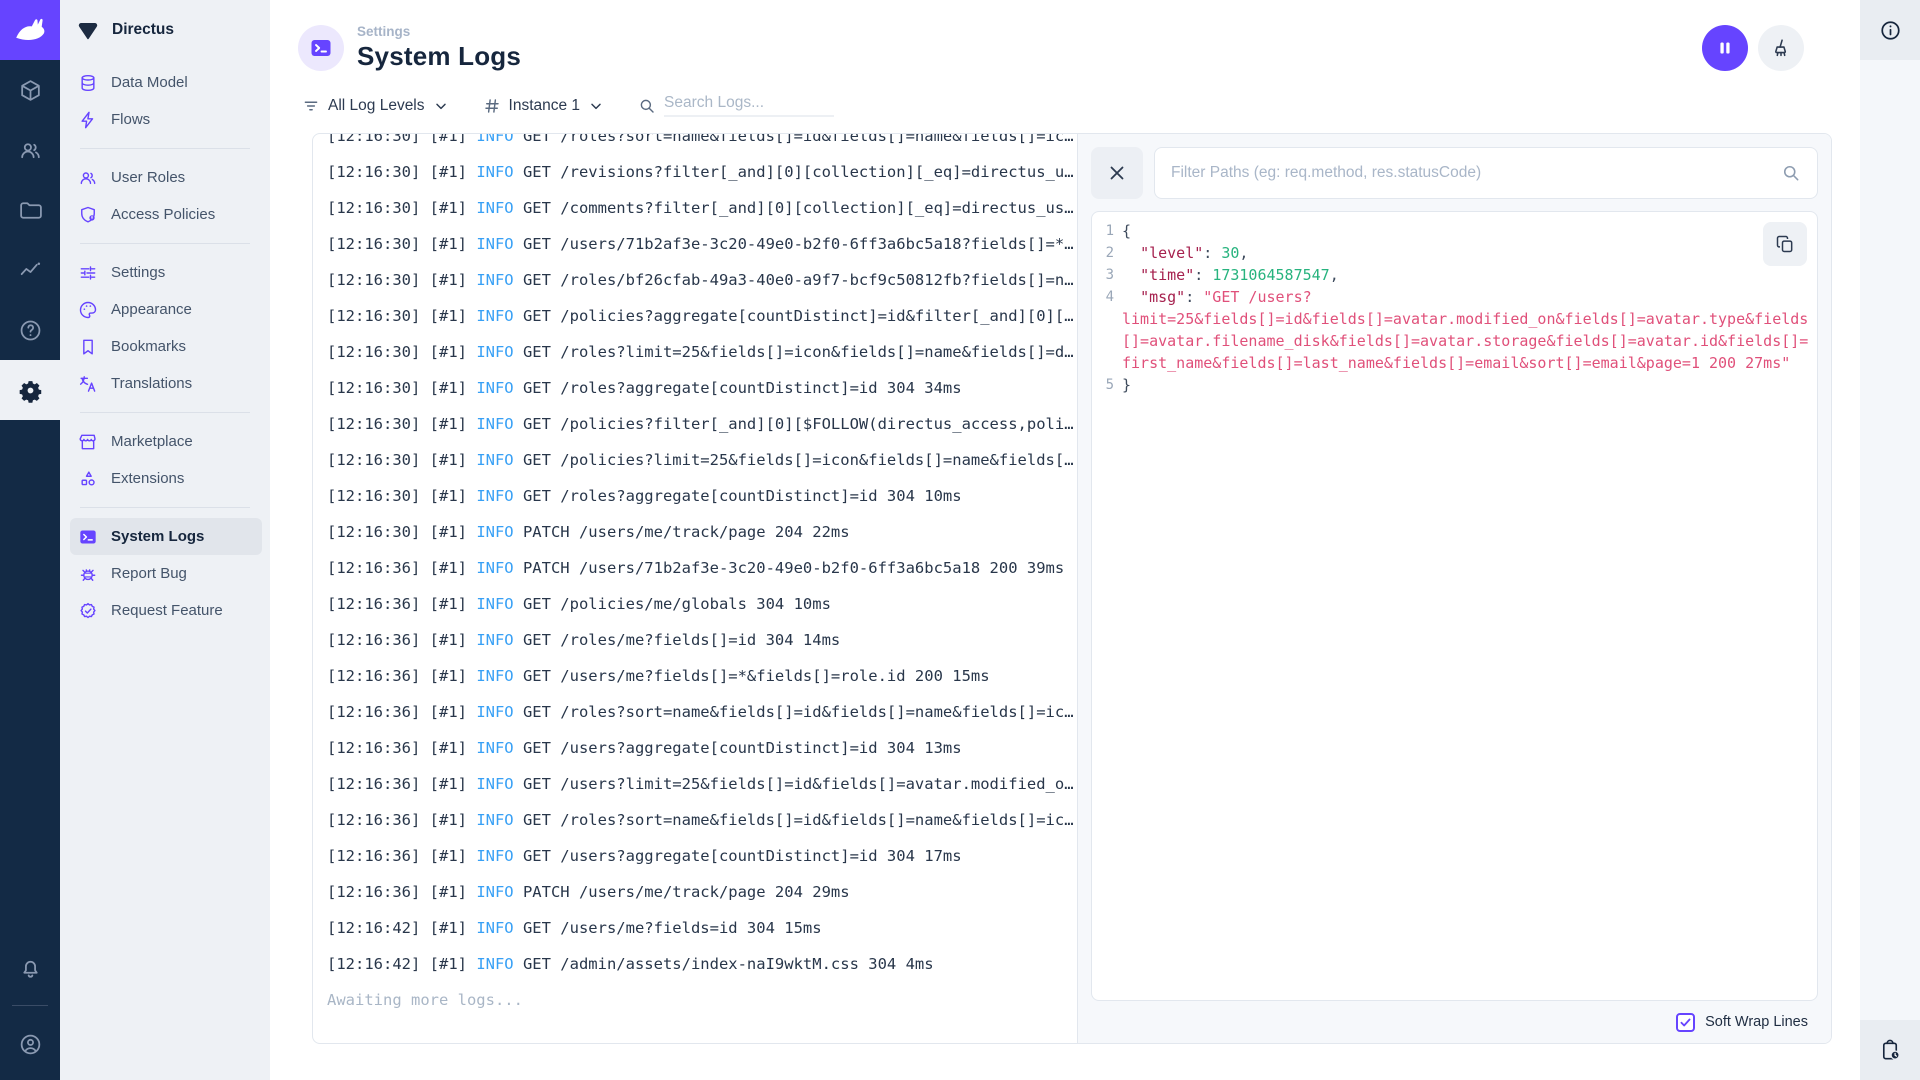 This screenshot has height=1080, width=1920. I want to click on module-users, so click(30, 150).